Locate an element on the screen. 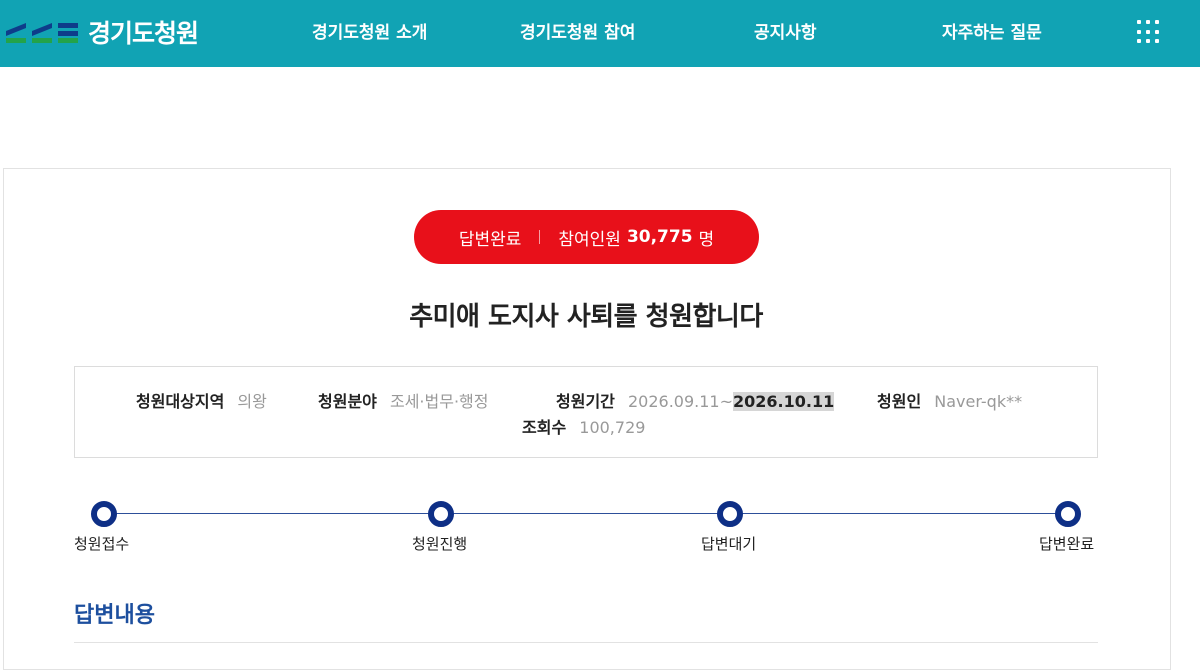  period-value: 2026.09.11~2026.10.11 is located at coordinates (731, 401).